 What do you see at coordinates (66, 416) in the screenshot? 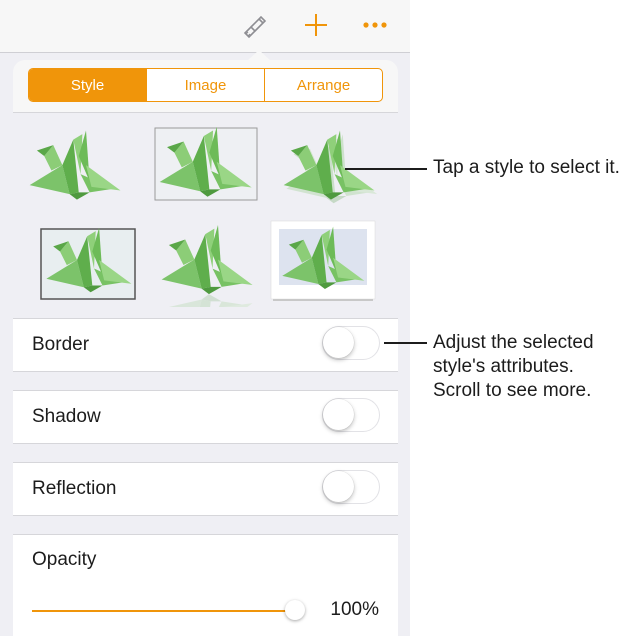
I see `shadow-label: Shadow` at bounding box center [66, 416].